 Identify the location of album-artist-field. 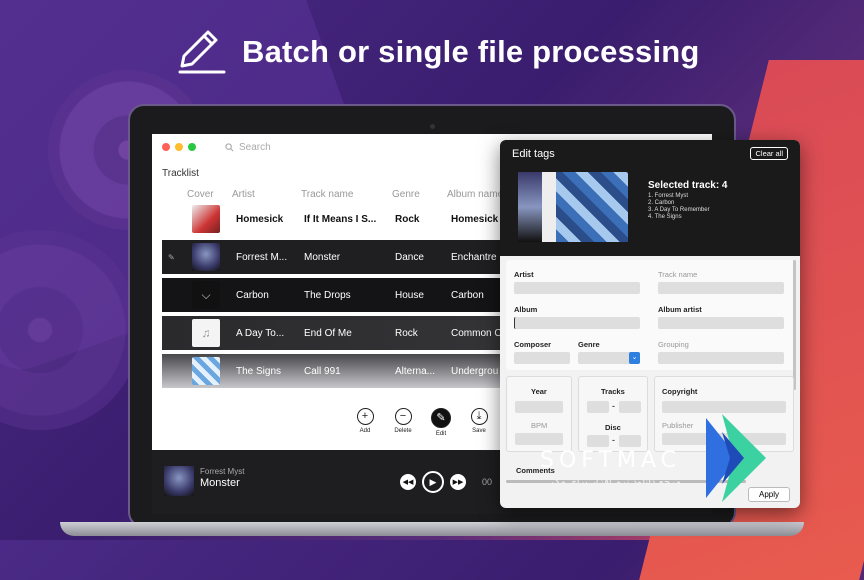
(721, 323).